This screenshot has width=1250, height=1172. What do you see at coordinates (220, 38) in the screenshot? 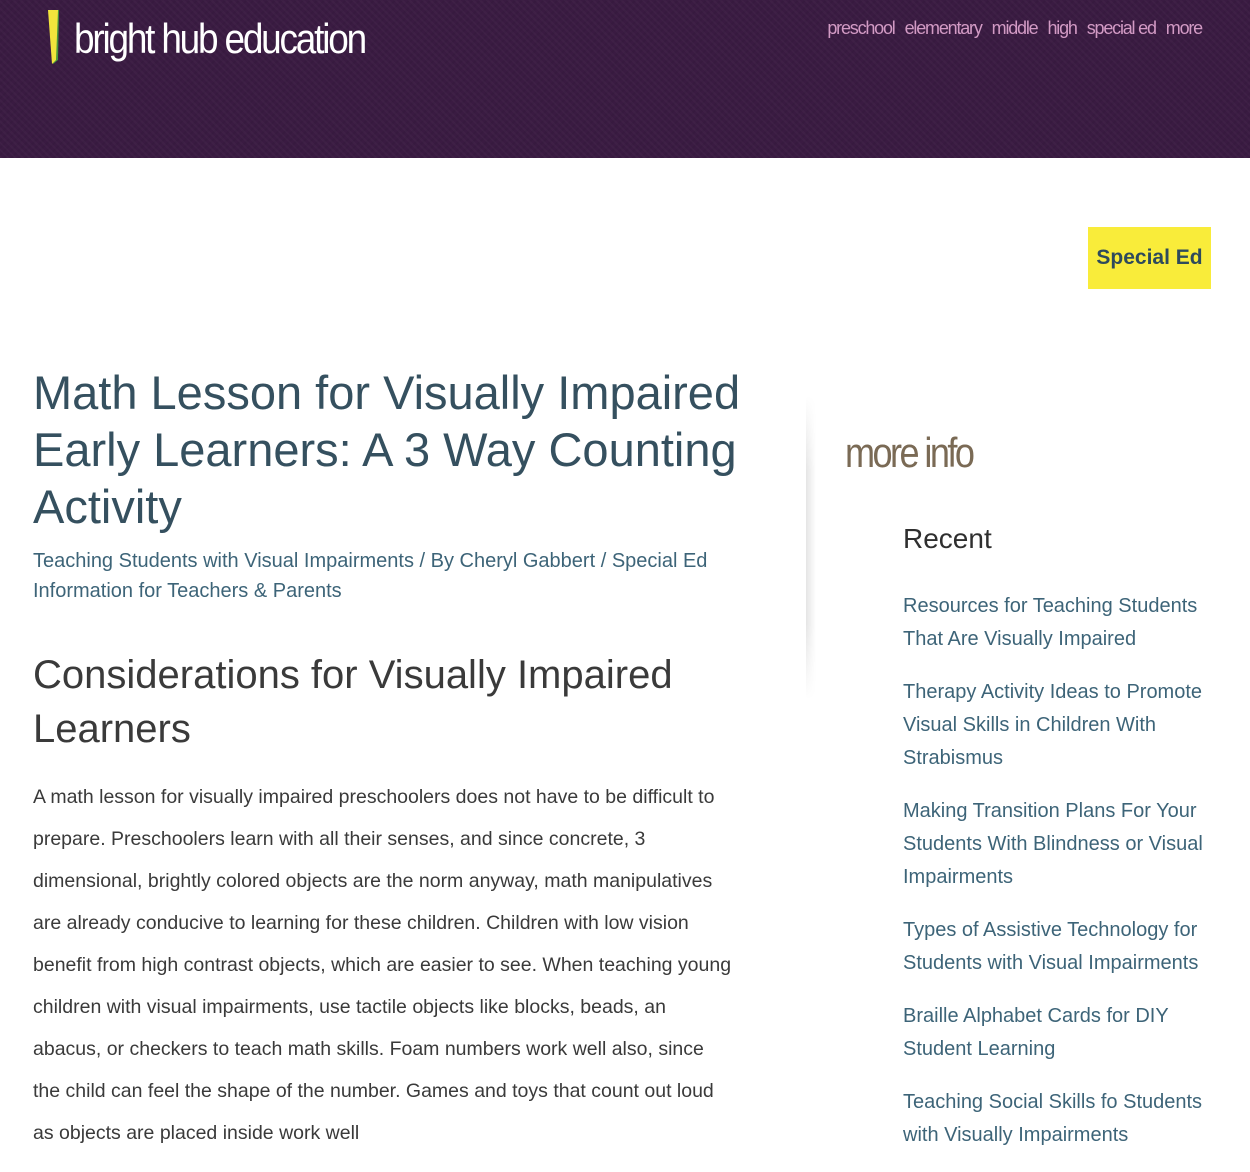
I see `logo-text: bright hub education` at bounding box center [220, 38].